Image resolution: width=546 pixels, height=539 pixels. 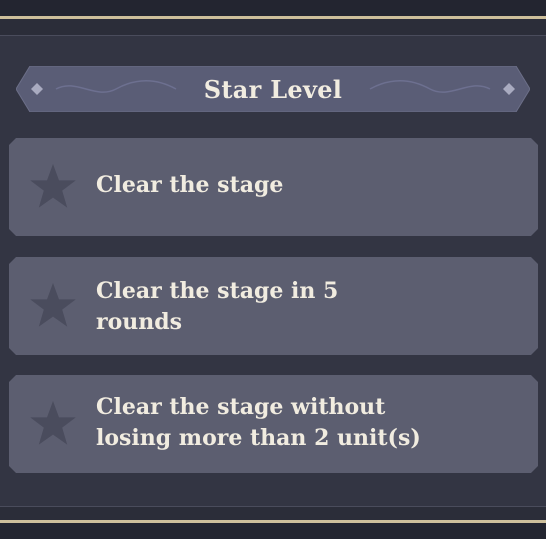 I want to click on bottom-divider, so click(x=273, y=506).